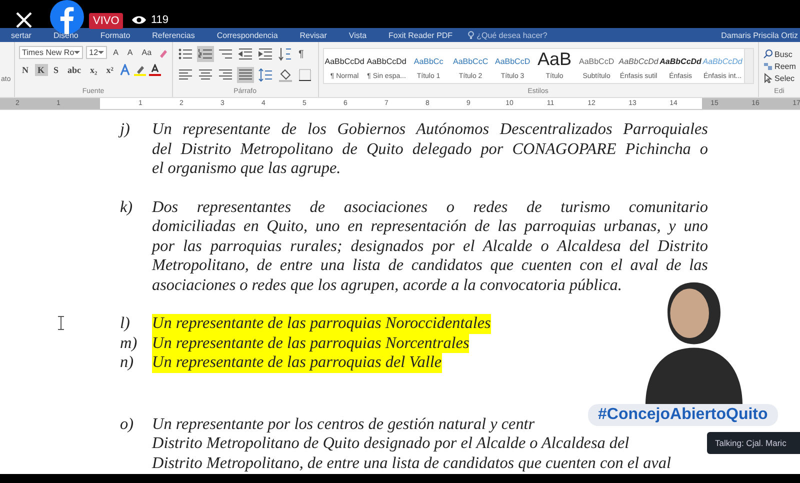  I want to click on numbered-list-button, so click(205, 54).